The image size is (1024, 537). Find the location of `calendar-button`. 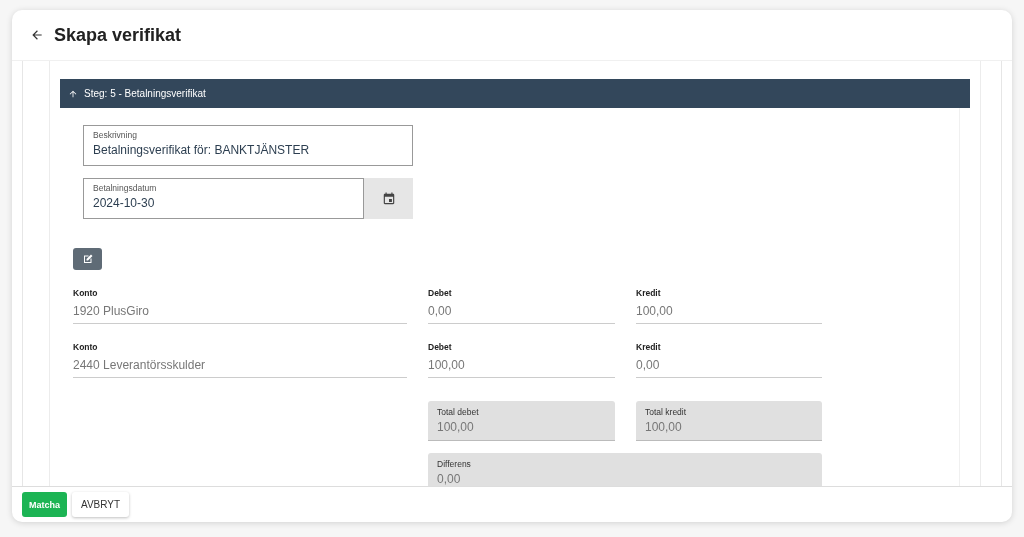

calendar-button is located at coordinates (388, 198).